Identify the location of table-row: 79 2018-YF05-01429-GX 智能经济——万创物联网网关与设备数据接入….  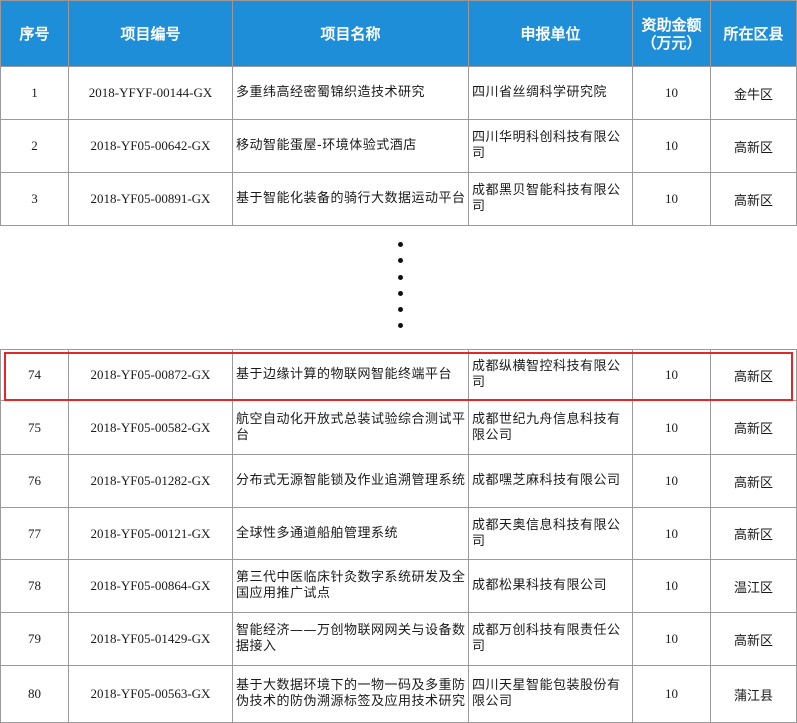
(398, 639).